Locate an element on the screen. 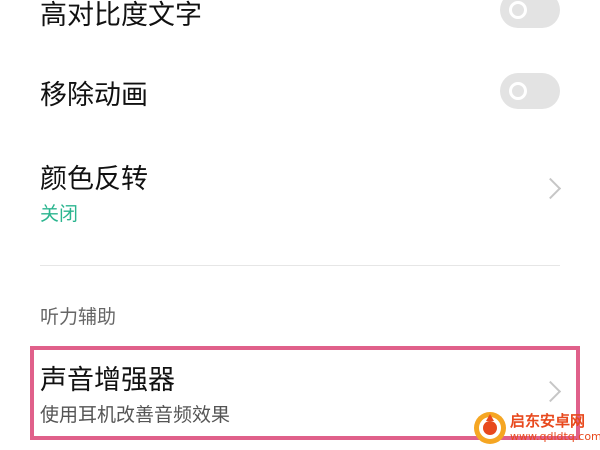 This screenshot has width=600, height=450. color-inversion-title: 颜色反转 is located at coordinates (94, 179).